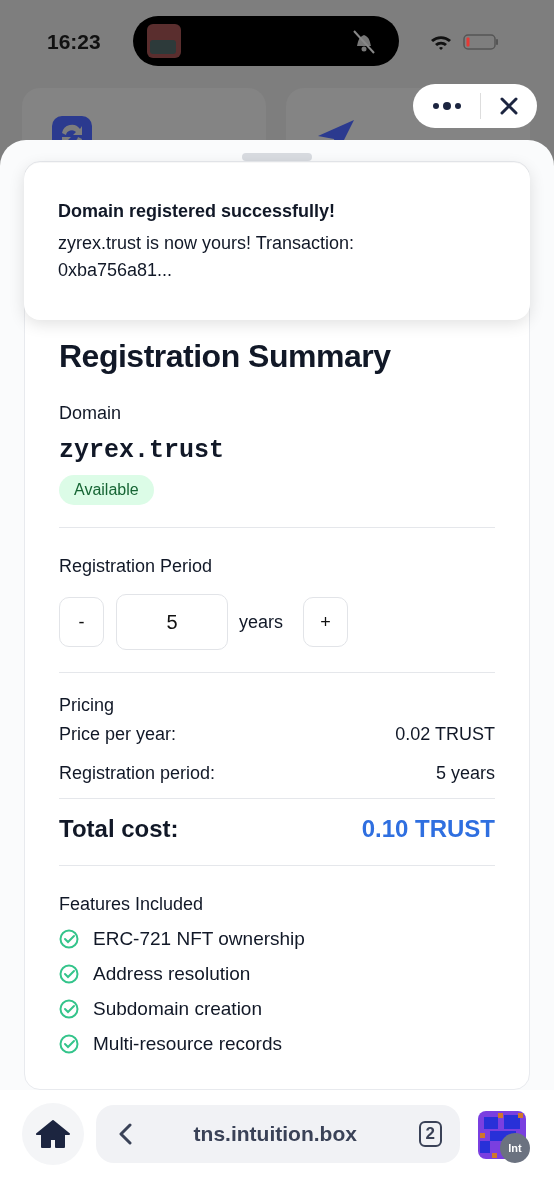 This screenshot has width=554, height=1200. I want to click on price-value: 0.02 TRUST, so click(445, 734).